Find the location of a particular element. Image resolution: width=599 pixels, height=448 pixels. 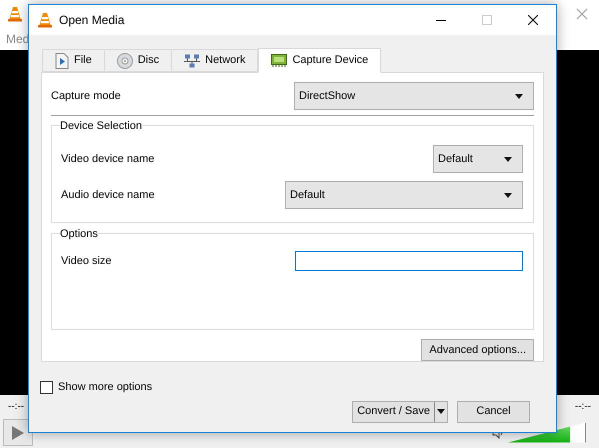

play-icon is located at coordinates (18, 433).